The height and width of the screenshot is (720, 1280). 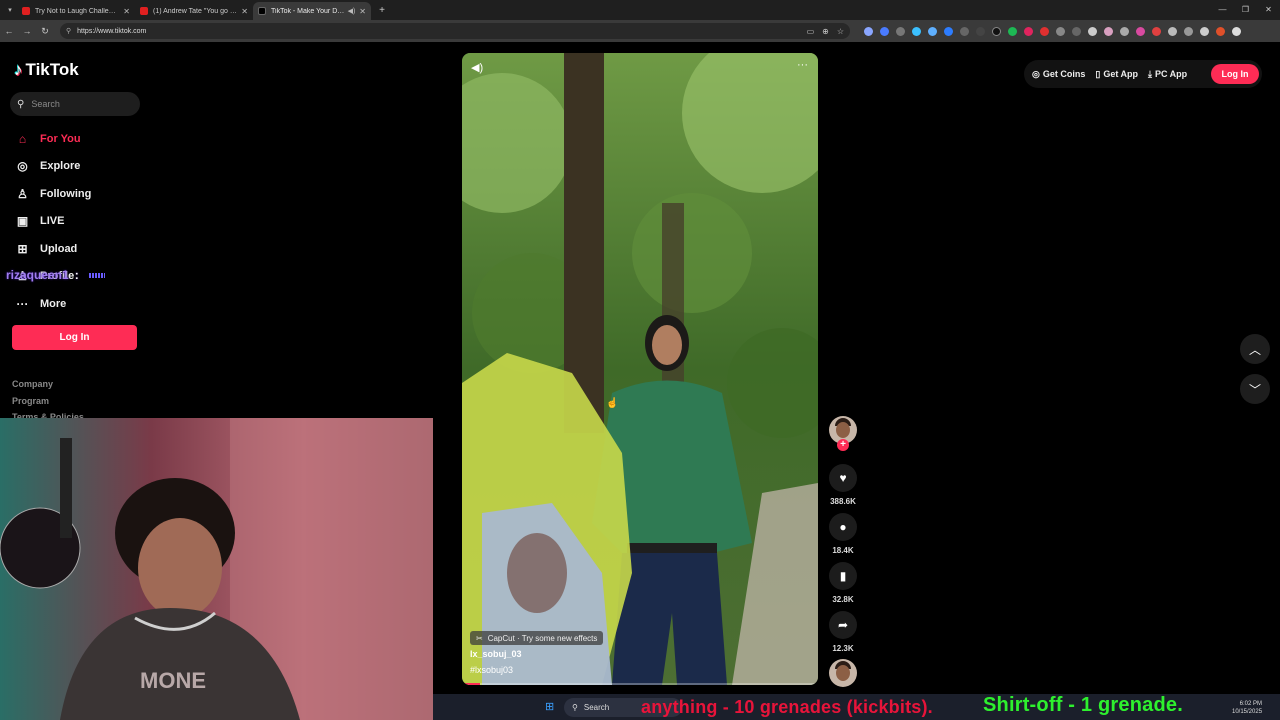 I want to click on tab-title: Try Not to Laugh Challenge 147, so click(x=77, y=11).